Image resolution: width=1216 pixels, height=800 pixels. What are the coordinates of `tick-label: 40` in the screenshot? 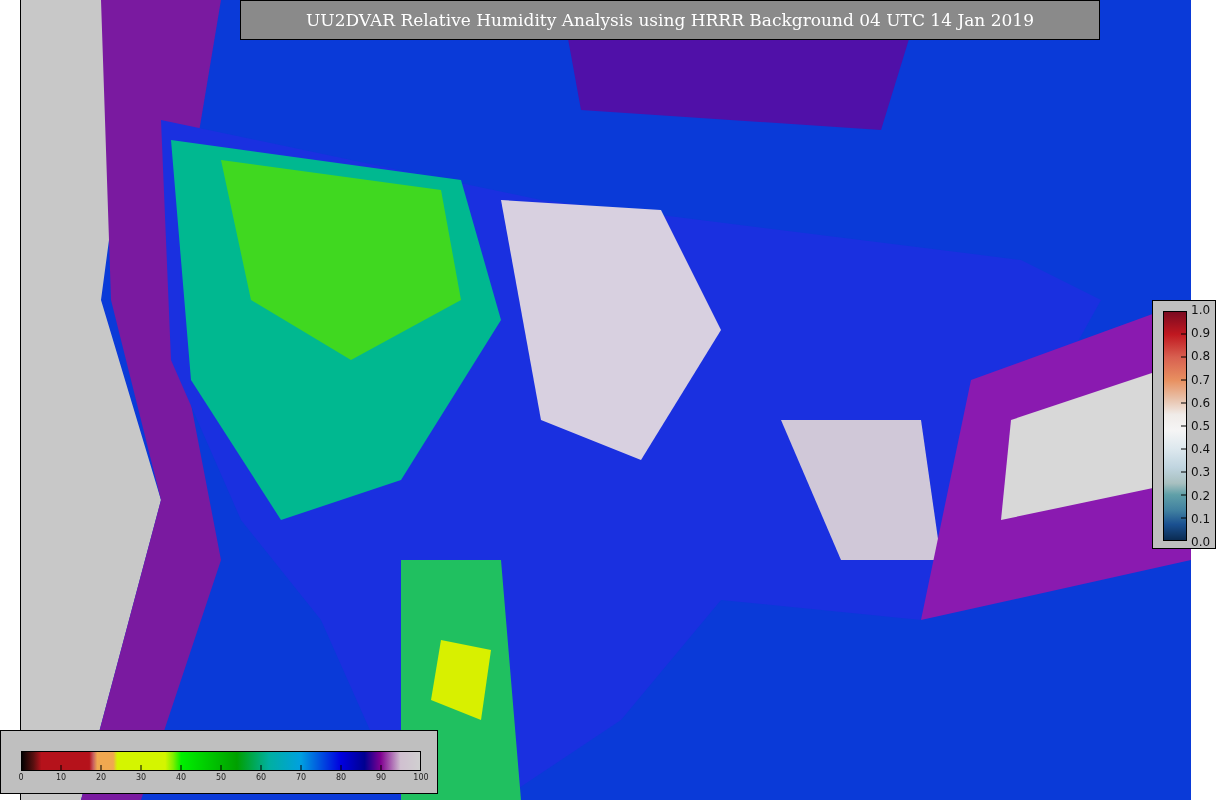 It's located at (181, 777).